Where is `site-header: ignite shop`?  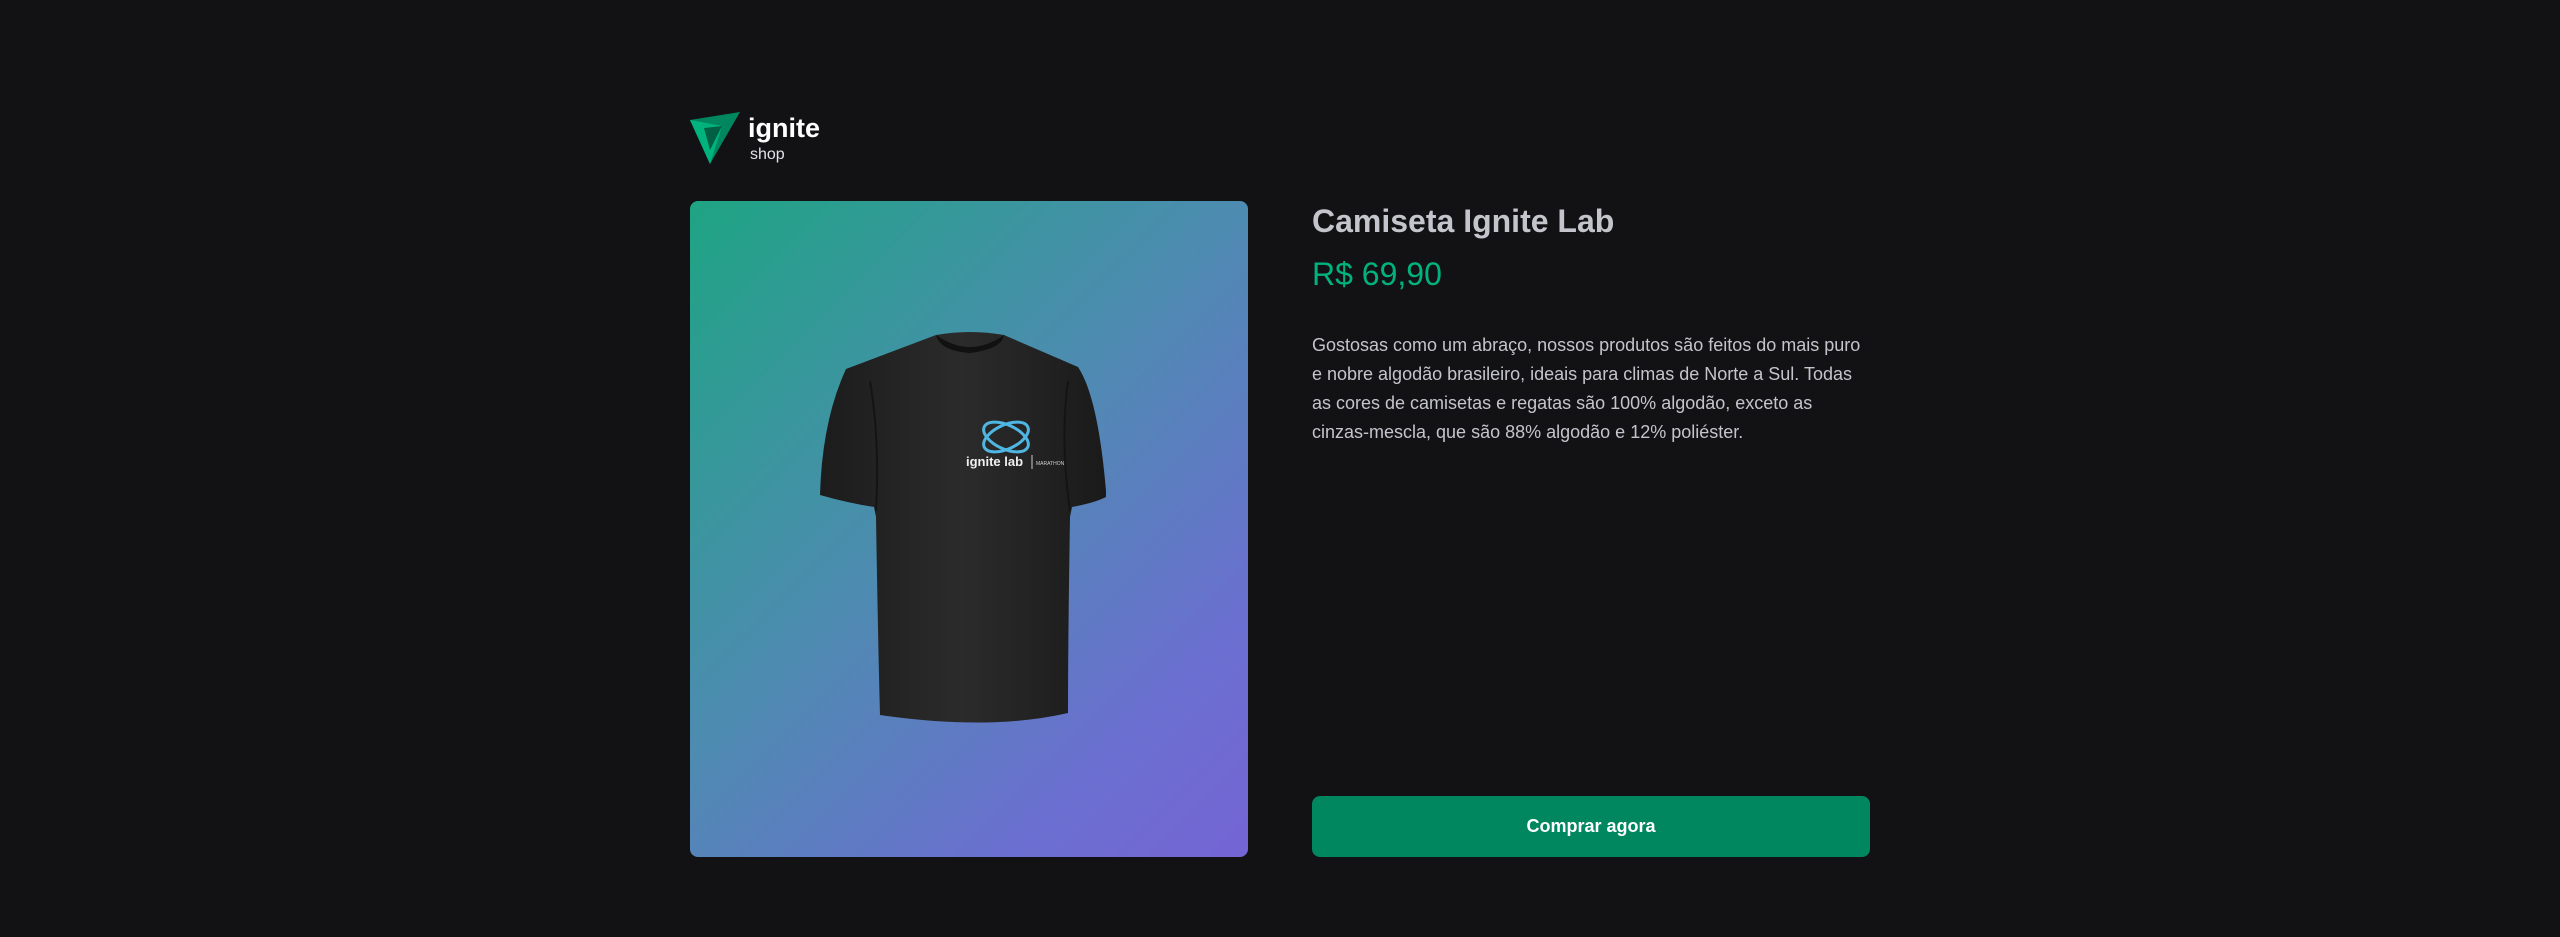
site-header: ignite shop is located at coordinates (754, 138).